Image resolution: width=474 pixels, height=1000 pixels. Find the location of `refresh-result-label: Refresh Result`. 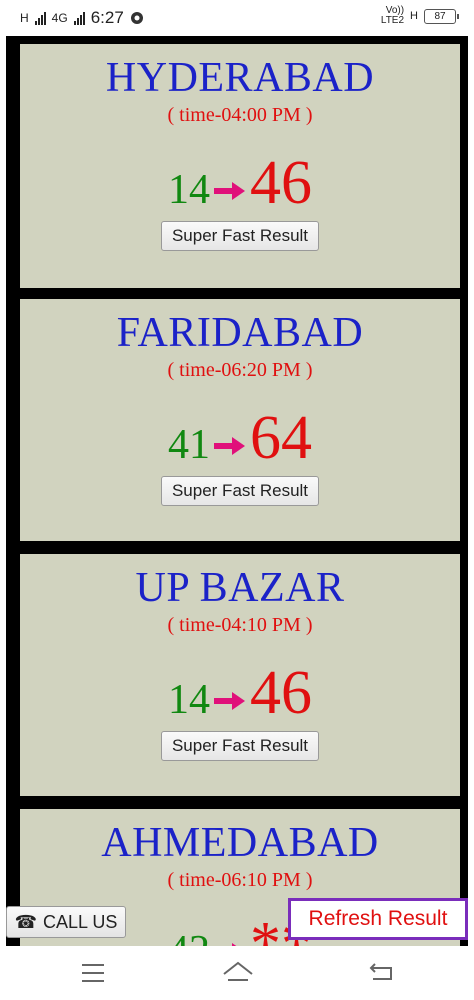

refresh-result-label: Refresh Result is located at coordinates (378, 918).